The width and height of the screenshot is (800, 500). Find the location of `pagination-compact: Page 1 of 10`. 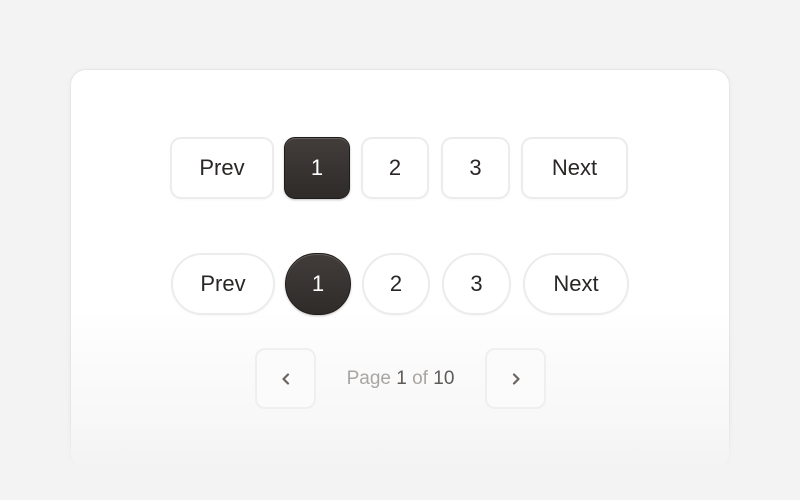

pagination-compact: Page 1 of 10 is located at coordinates (400, 379).